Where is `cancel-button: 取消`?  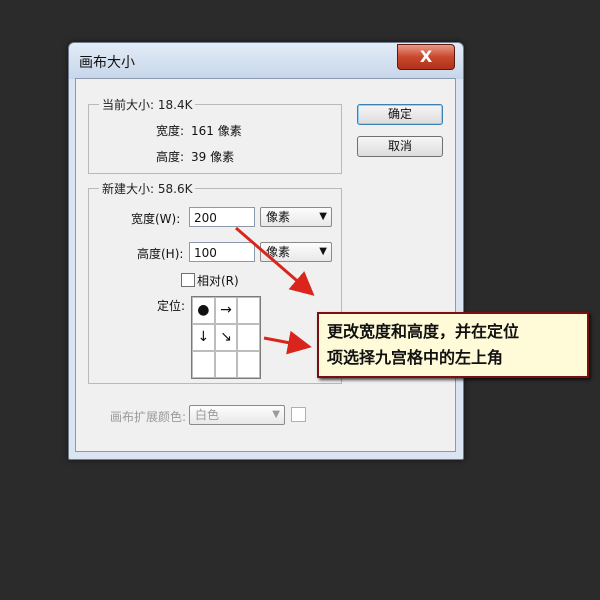 cancel-button: 取消 is located at coordinates (400, 146).